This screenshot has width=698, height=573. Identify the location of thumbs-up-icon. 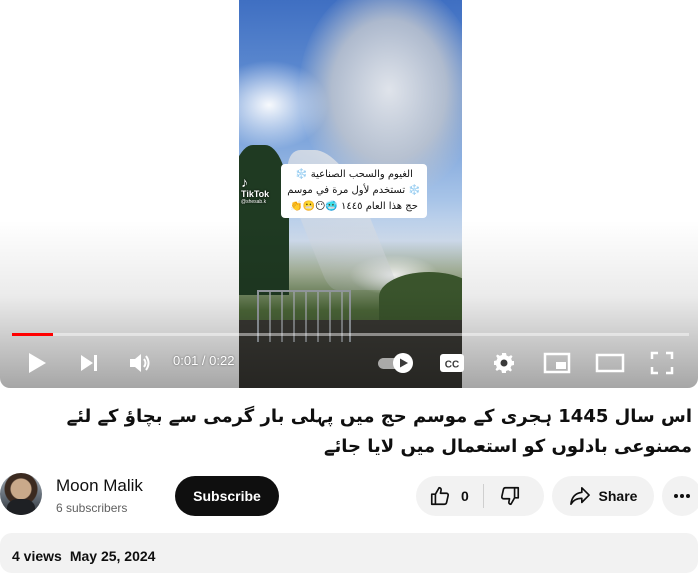
(440, 496).